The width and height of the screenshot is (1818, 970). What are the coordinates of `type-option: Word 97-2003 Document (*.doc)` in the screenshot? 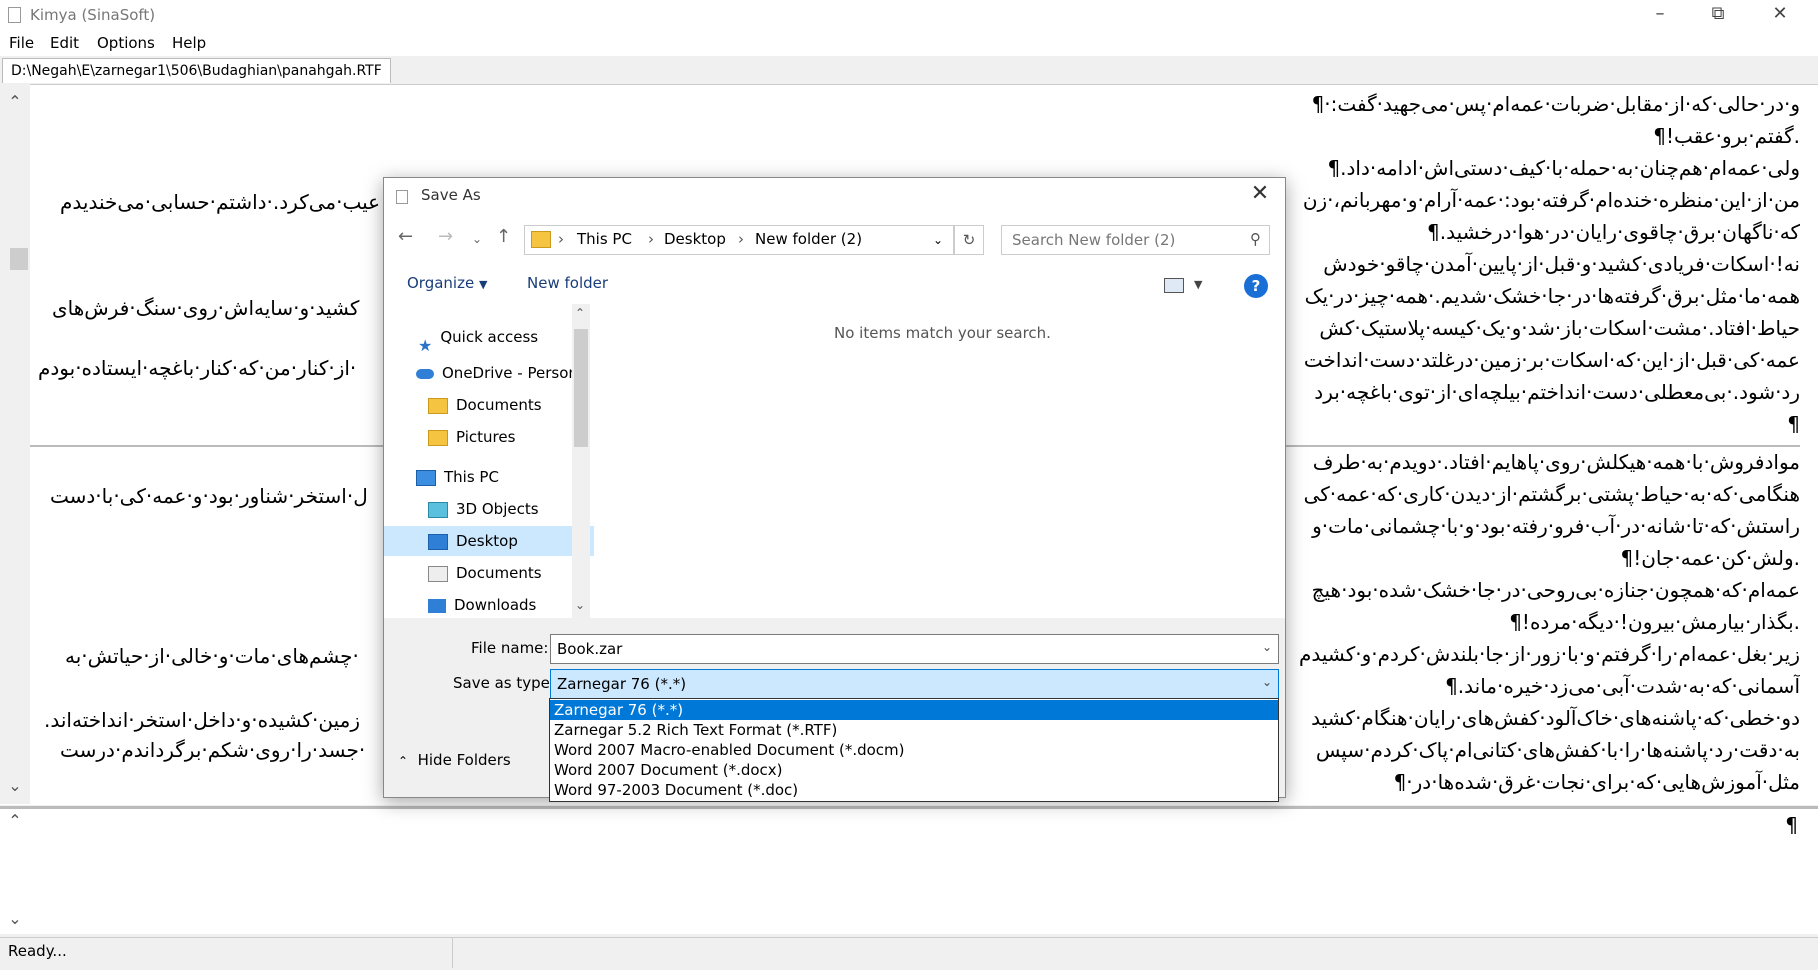 It's located at (914, 790).